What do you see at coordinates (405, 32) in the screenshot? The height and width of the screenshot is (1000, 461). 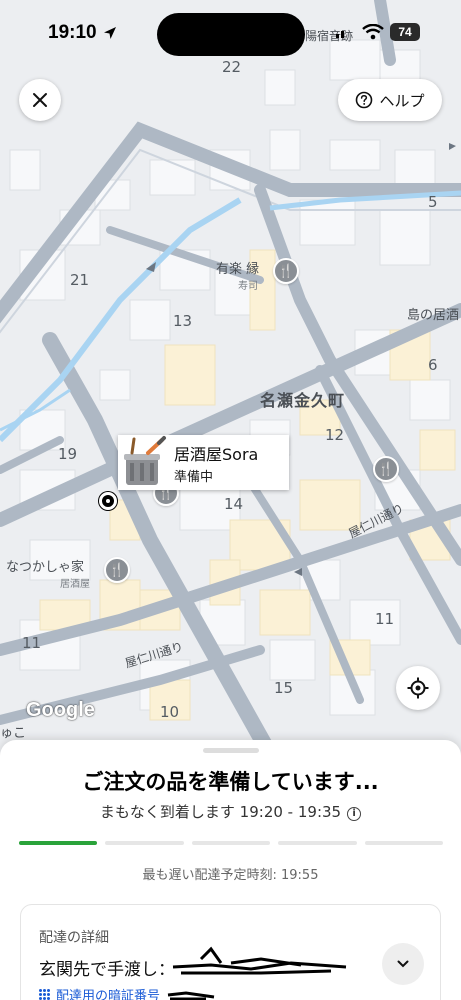 I see `battery-icon: 74` at bounding box center [405, 32].